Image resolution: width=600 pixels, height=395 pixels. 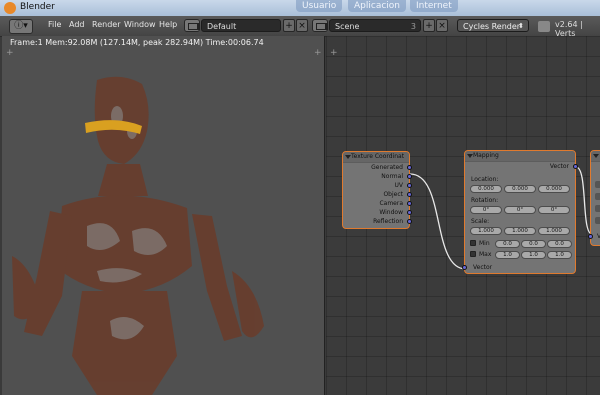 What do you see at coordinates (37, 7) in the screenshot?
I see `window-title: Blender` at bounding box center [37, 7].